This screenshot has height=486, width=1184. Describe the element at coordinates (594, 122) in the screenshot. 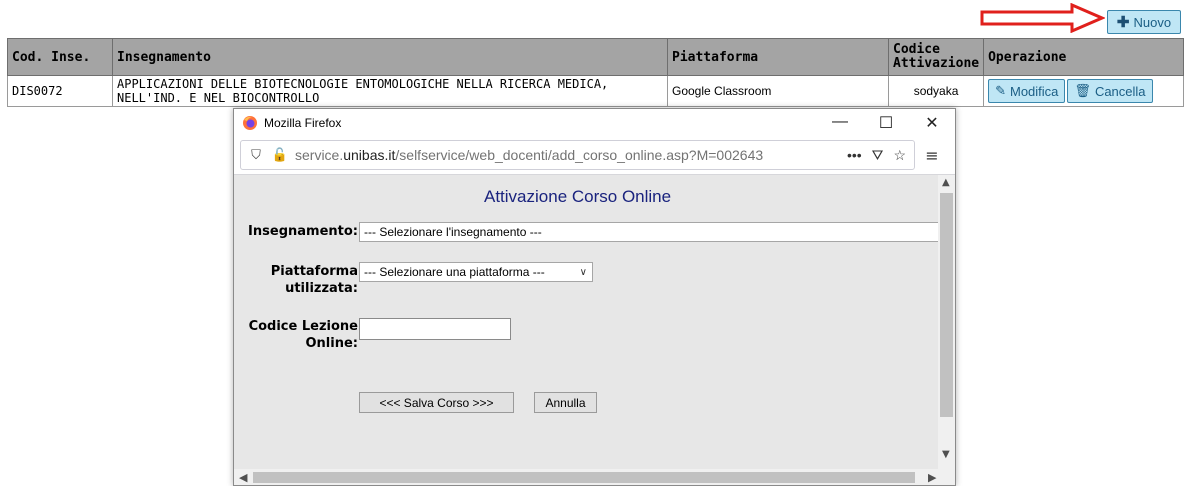

I see `window-titlebar: Mozilla Firefox — ☐ ✕` at that location.